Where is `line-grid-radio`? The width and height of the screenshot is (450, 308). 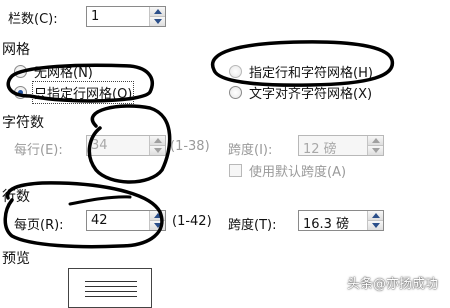
line-grid-radio is located at coordinates (20, 92).